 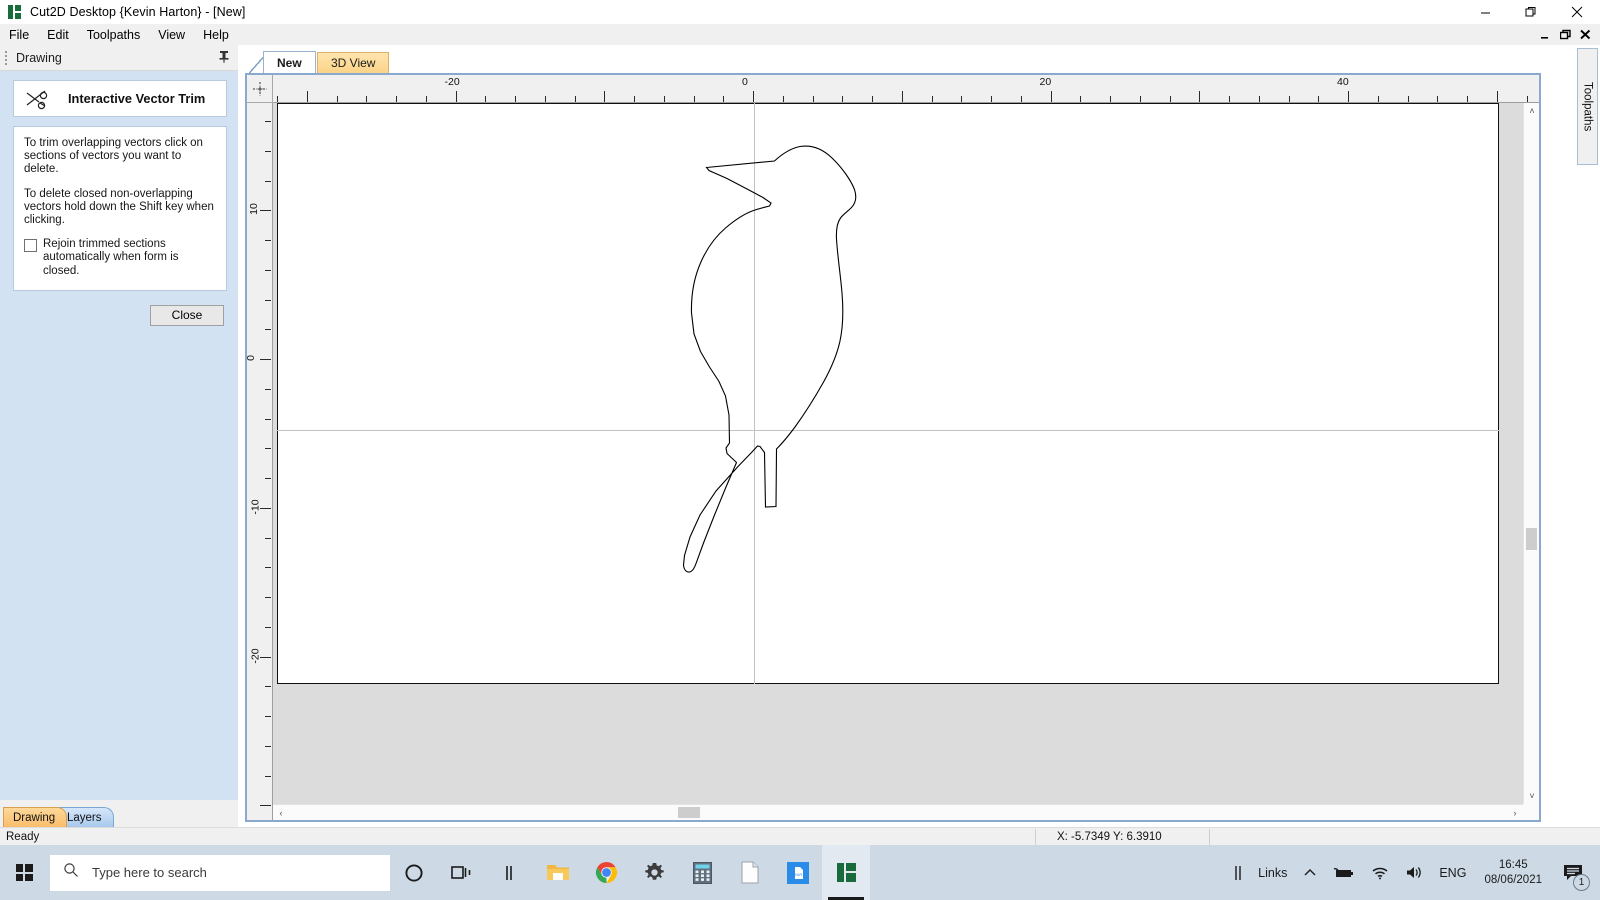 I want to click on close-button, so click(x=1577, y=12).